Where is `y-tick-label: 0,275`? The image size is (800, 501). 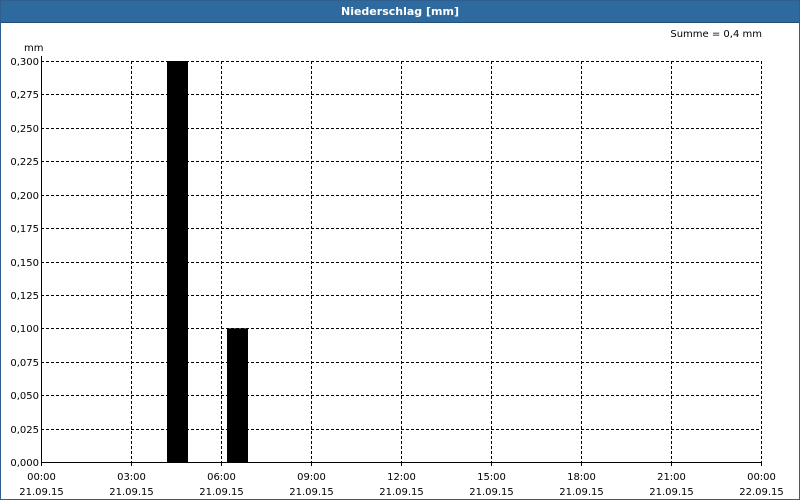
y-tick-label: 0,275 is located at coordinates (24, 95).